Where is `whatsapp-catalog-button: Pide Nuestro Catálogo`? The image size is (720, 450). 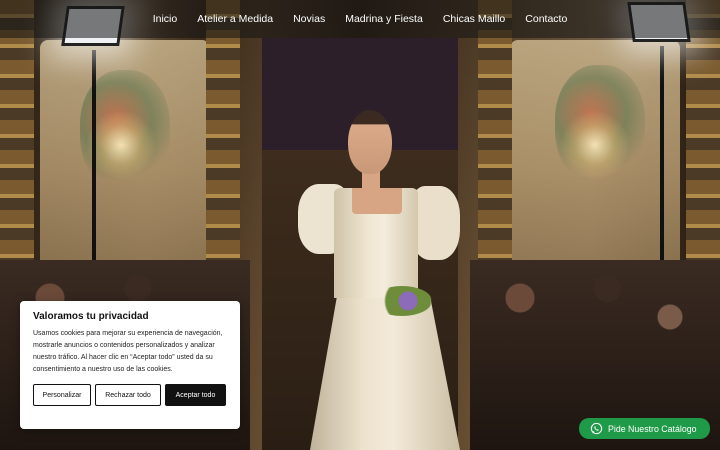
whatsapp-catalog-button: Pide Nuestro Catálogo is located at coordinates (644, 428).